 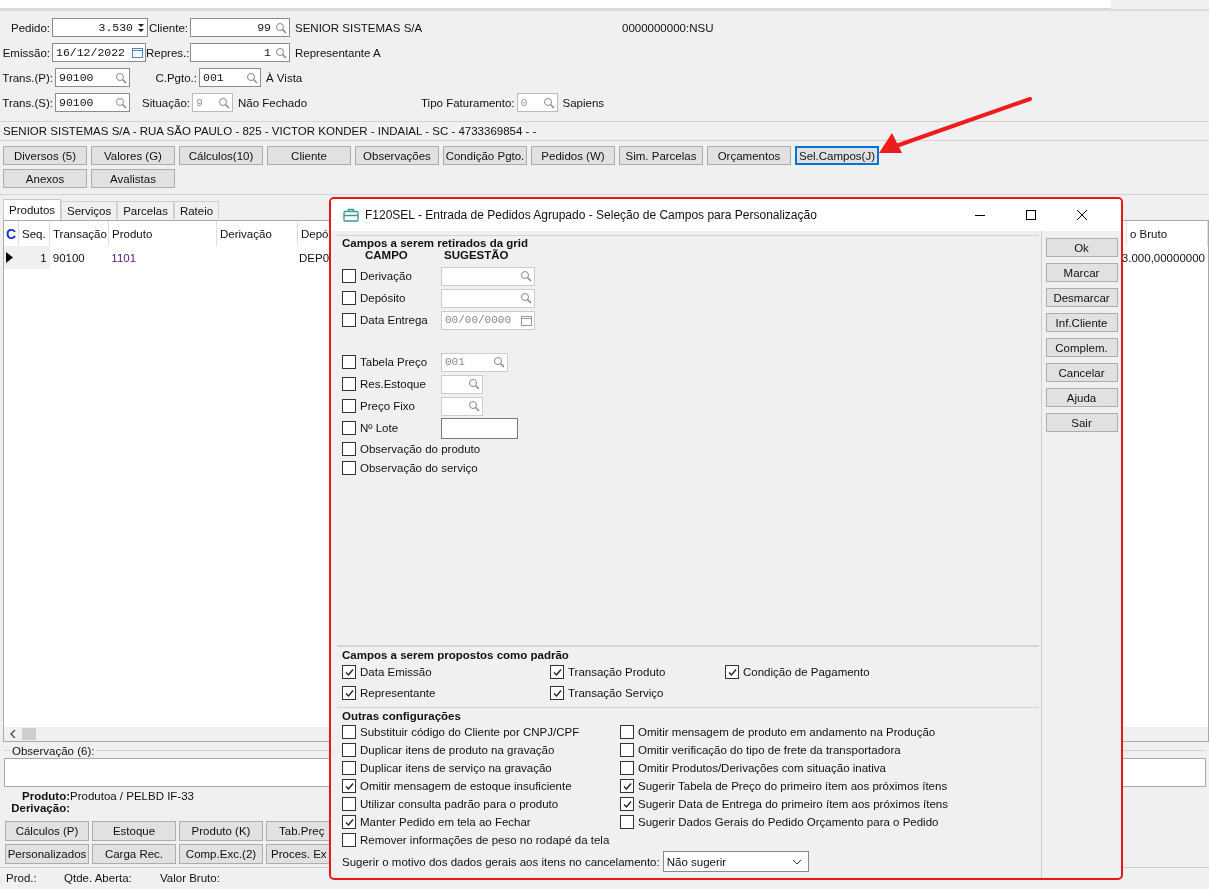 What do you see at coordinates (661, 155) in the screenshot?
I see `action-button: Sim. Parcelas` at bounding box center [661, 155].